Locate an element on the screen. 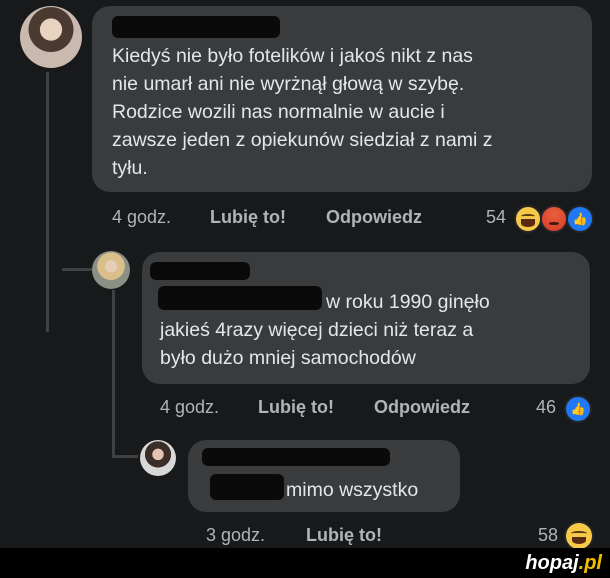 The width and height of the screenshot is (610, 578). watermark-brand: hopaj is located at coordinates (552, 563).